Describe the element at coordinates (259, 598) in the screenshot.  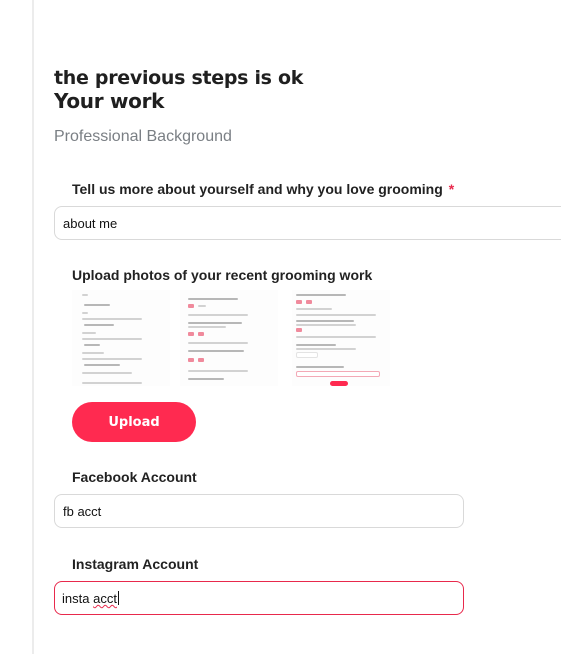
I see `instagram-input` at that location.